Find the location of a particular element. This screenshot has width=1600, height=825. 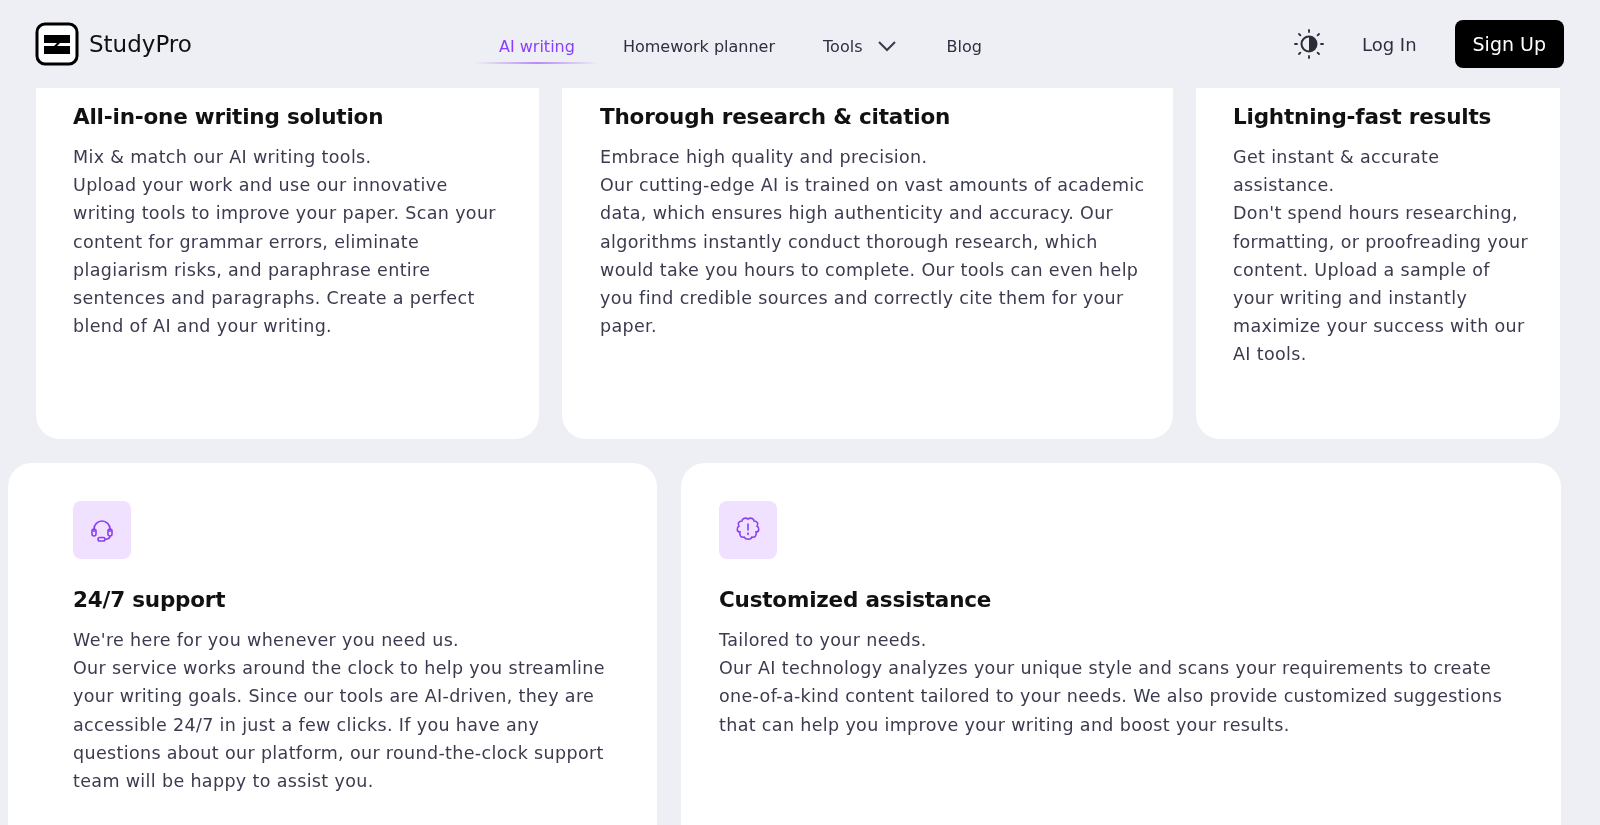

card-lead: Get instant & accurate assistance. is located at coordinates (1337, 172).